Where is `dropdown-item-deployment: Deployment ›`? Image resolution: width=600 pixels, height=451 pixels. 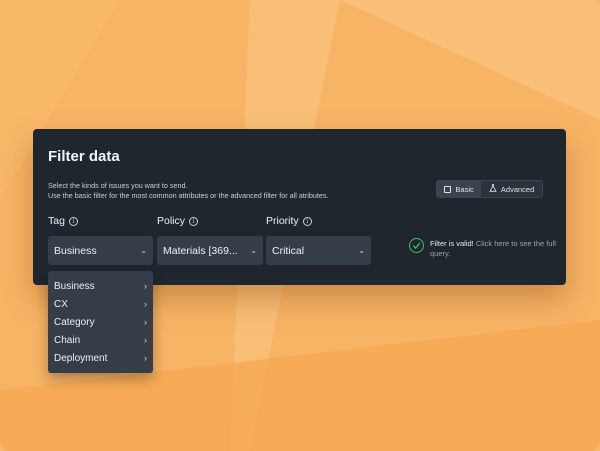 dropdown-item-deployment: Deployment › is located at coordinates (100, 358).